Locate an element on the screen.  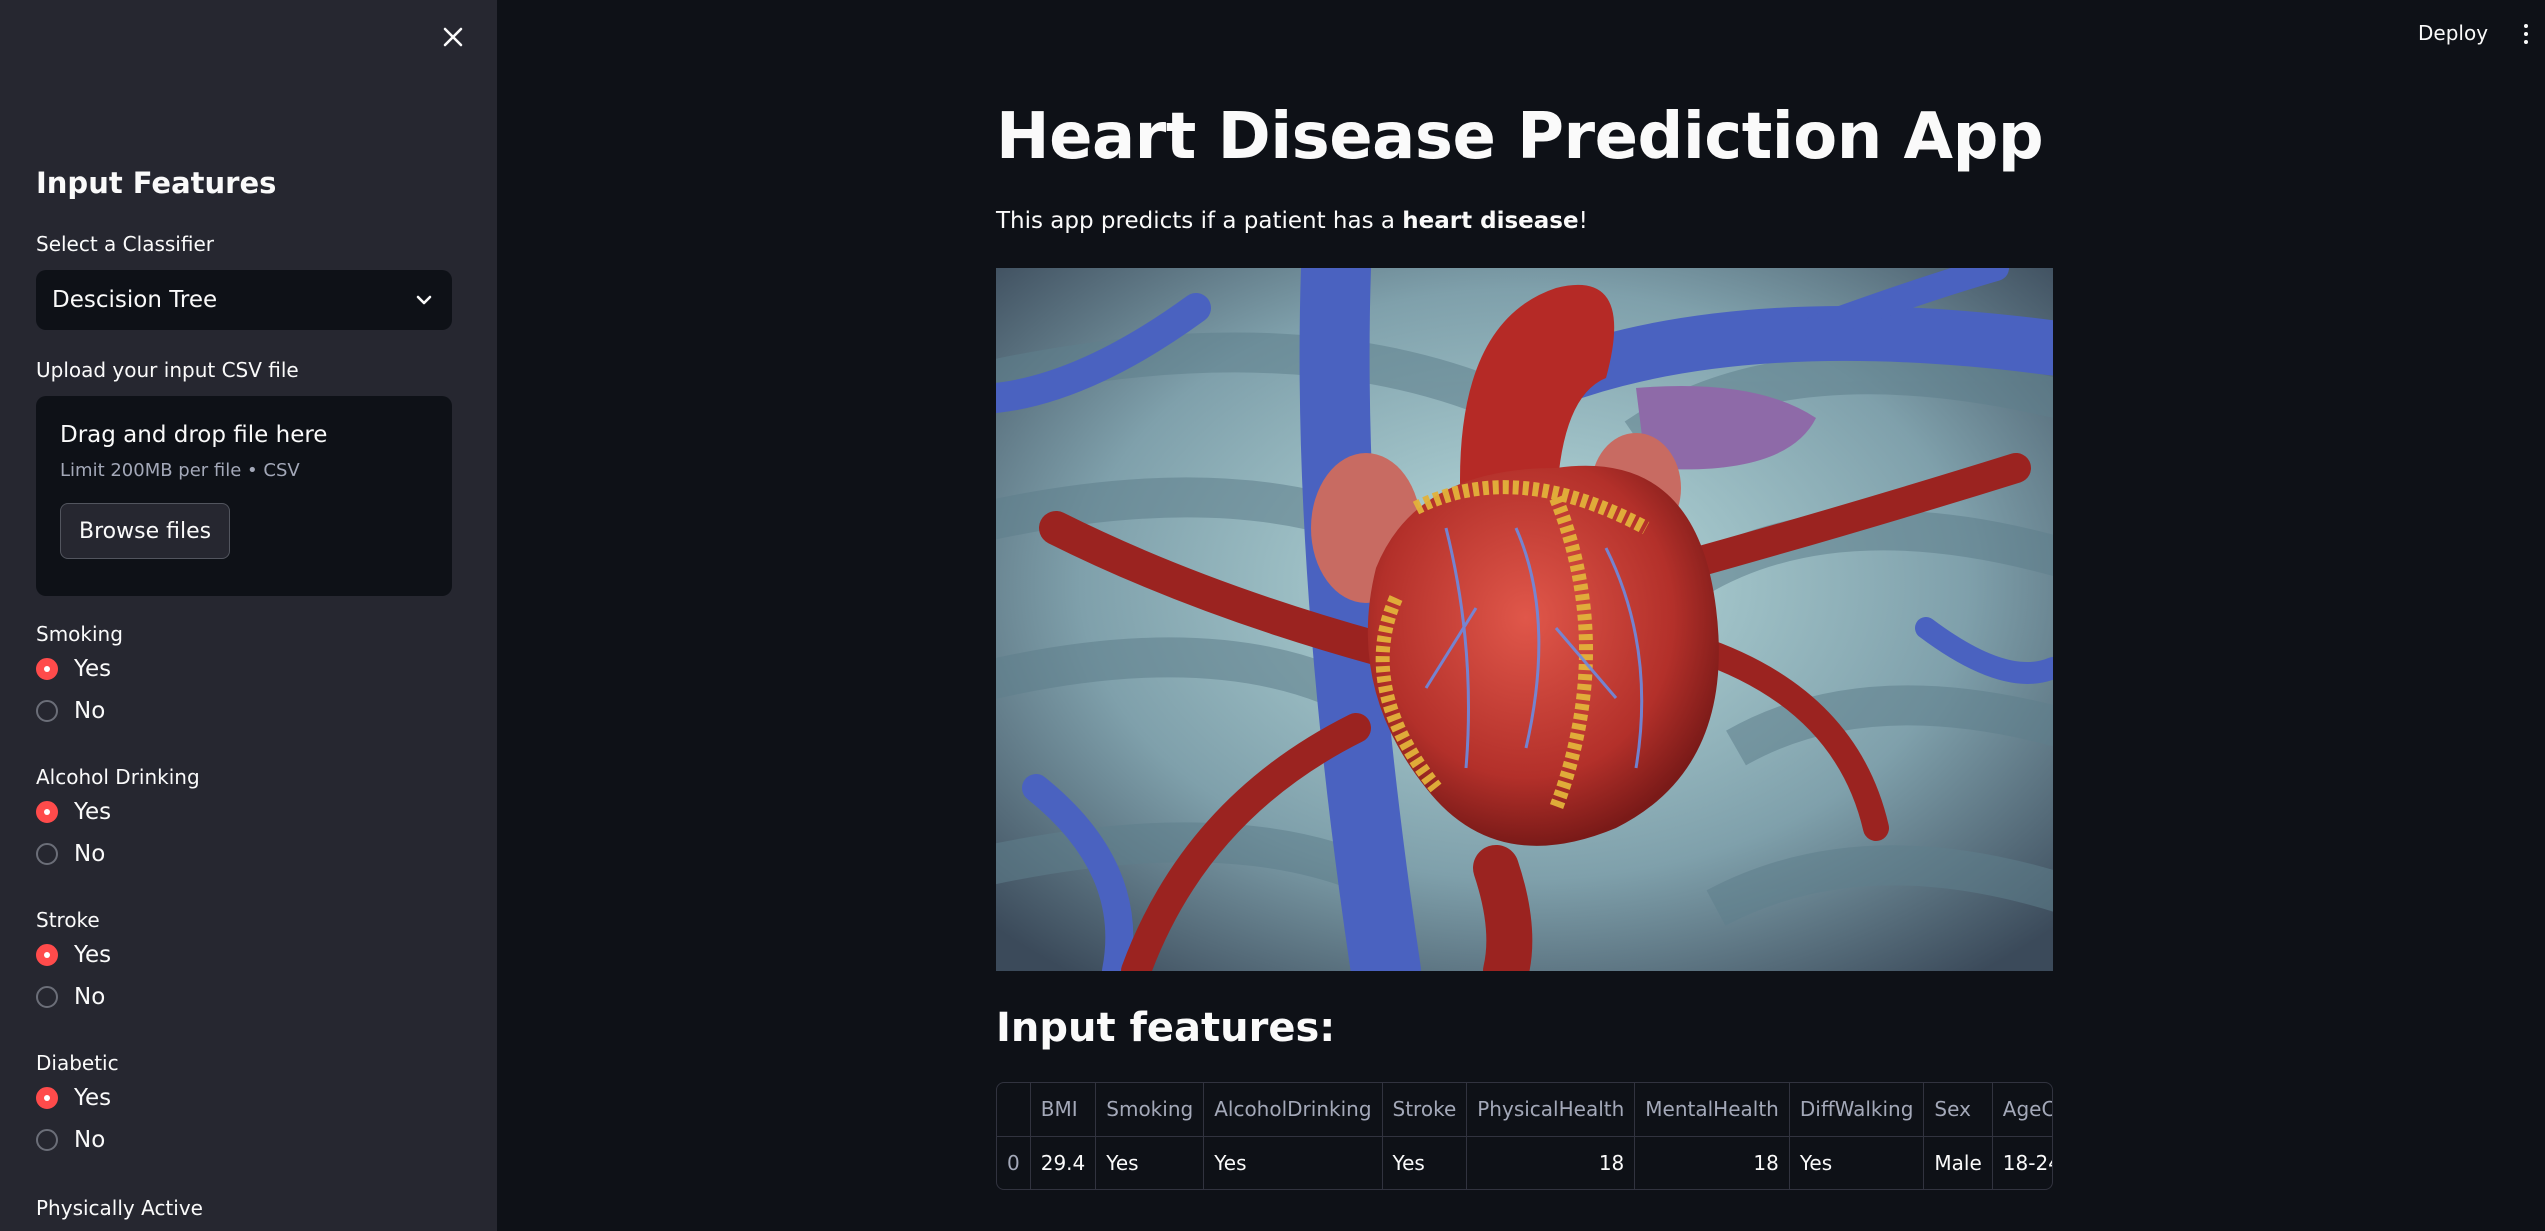
close-sidebar-button is located at coordinates (453, 37).